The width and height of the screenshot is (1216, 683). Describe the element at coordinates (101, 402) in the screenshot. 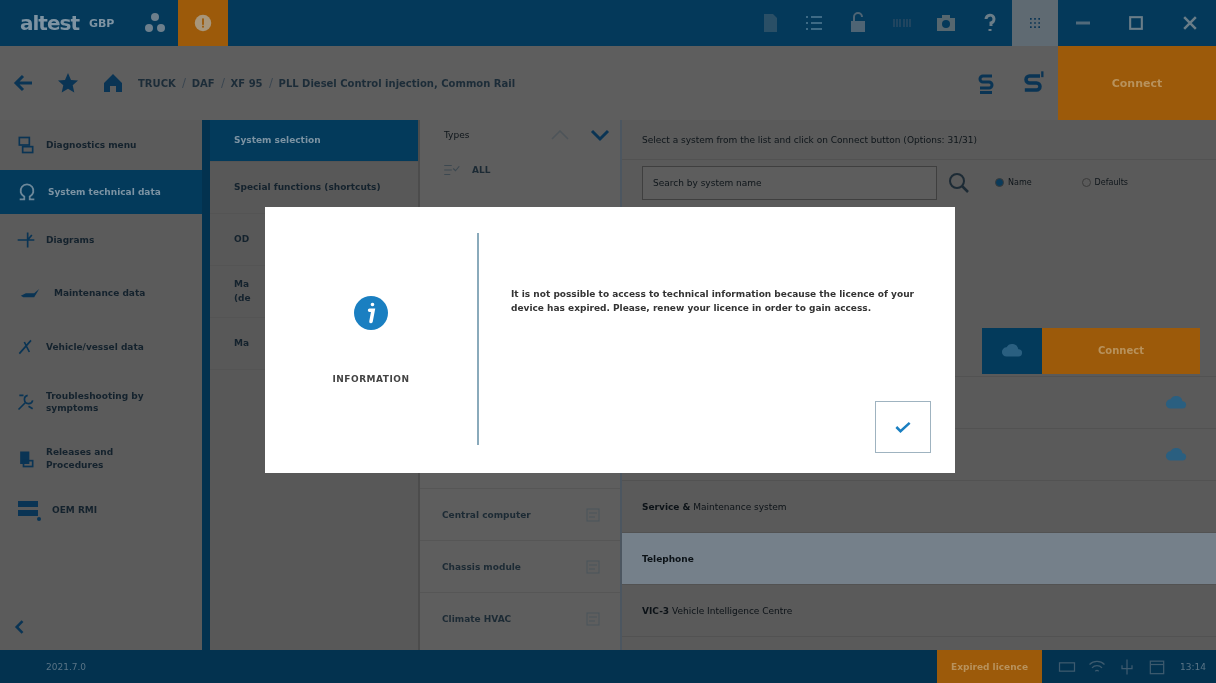

I see `sidebar-item: Troubleshooting by symptoms` at that location.